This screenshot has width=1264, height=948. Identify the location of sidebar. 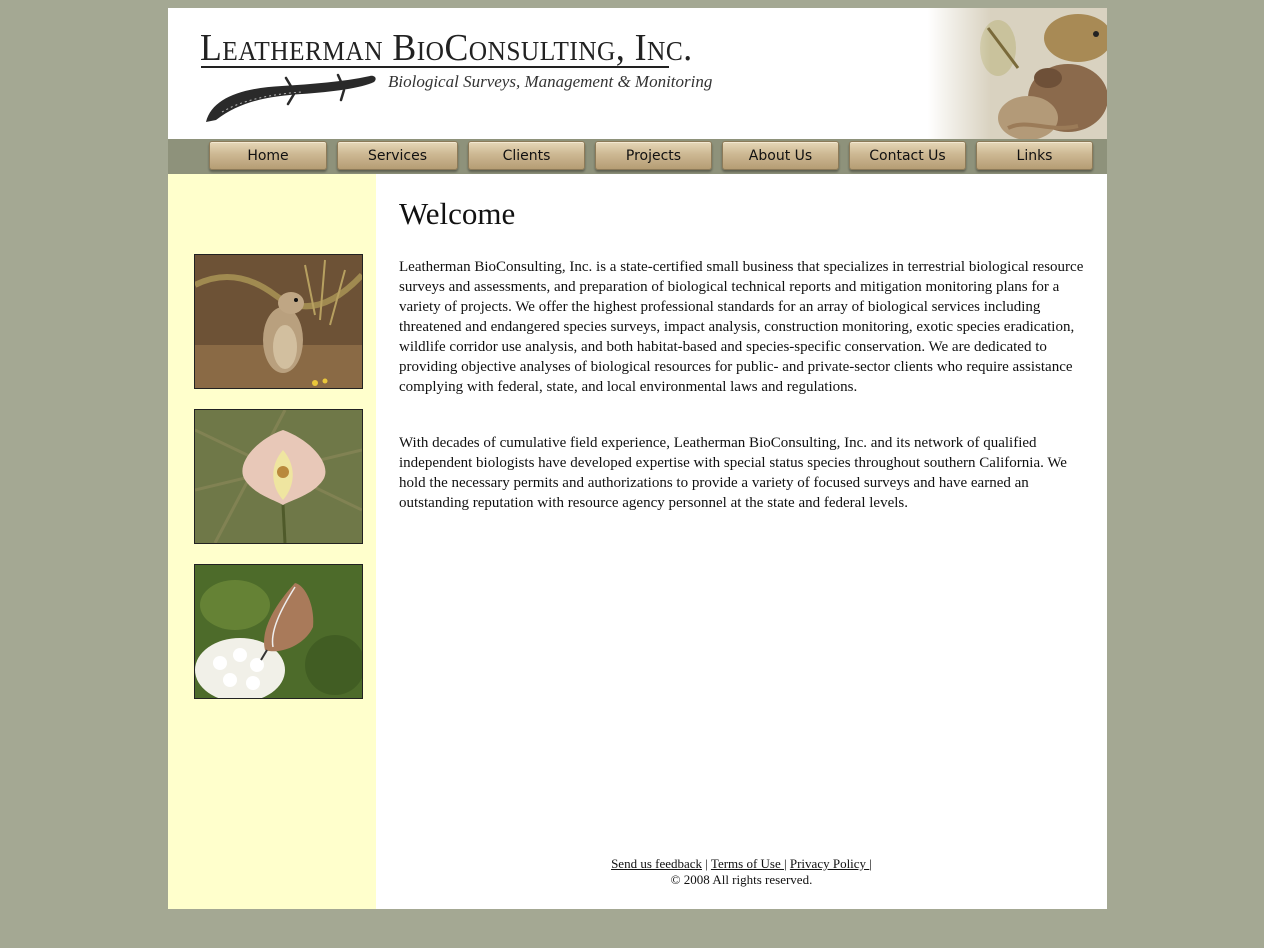
(272, 541).